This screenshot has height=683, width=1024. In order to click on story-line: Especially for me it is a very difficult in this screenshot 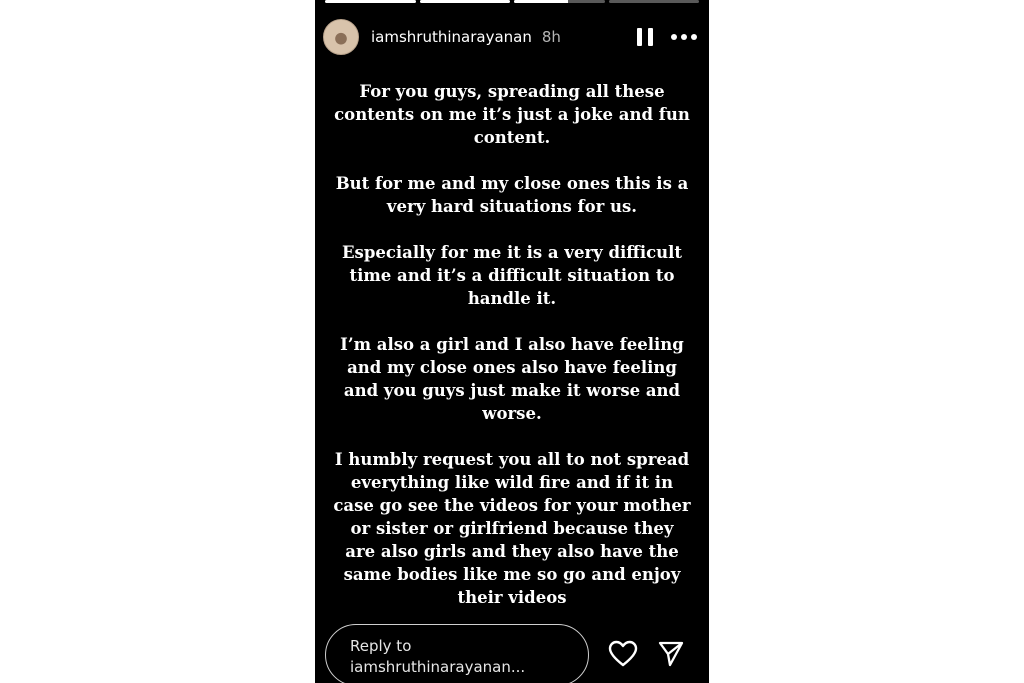, I will do `click(512, 252)`.